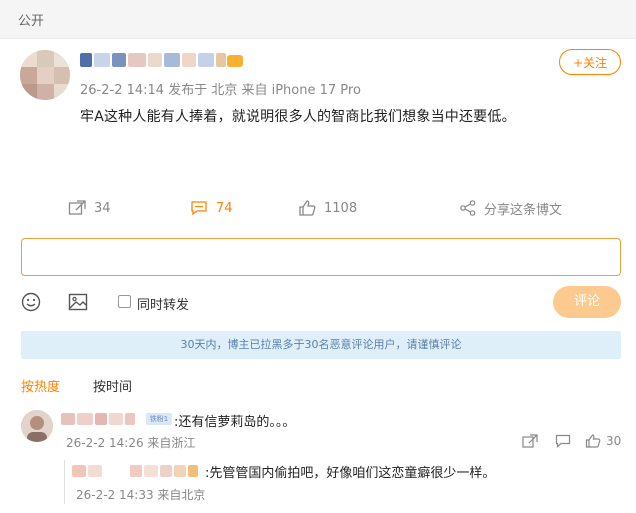  Describe the element at coordinates (614, 441) in the screenshot. I see `comment-like-count: 30` at that location.